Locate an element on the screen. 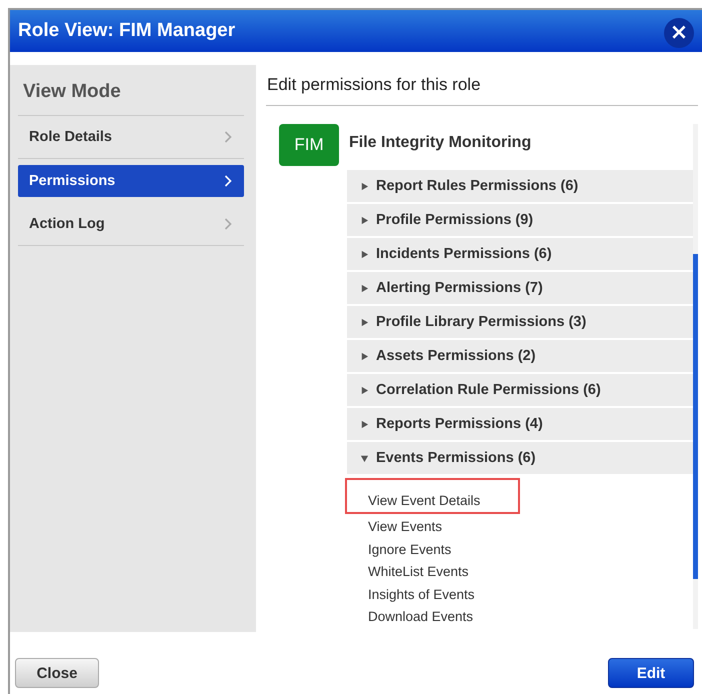 The height and width of the screenshot is (694, 702). close-button: × is located at coordinates (679, 33).